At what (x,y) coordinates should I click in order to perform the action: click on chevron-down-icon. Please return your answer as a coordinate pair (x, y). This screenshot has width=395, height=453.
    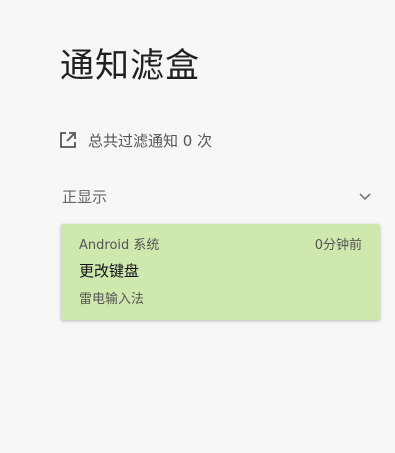
    Looking at the image, I should click on (365, 196).